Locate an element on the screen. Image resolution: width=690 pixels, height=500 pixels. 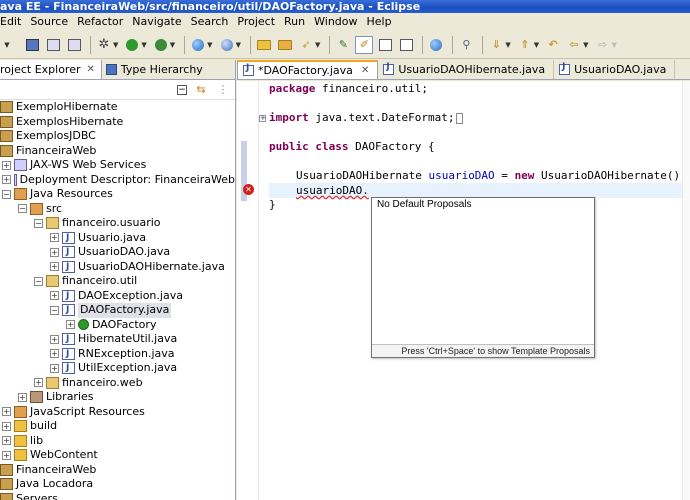
tree-item: + lib is located at coordinates (117, 441).